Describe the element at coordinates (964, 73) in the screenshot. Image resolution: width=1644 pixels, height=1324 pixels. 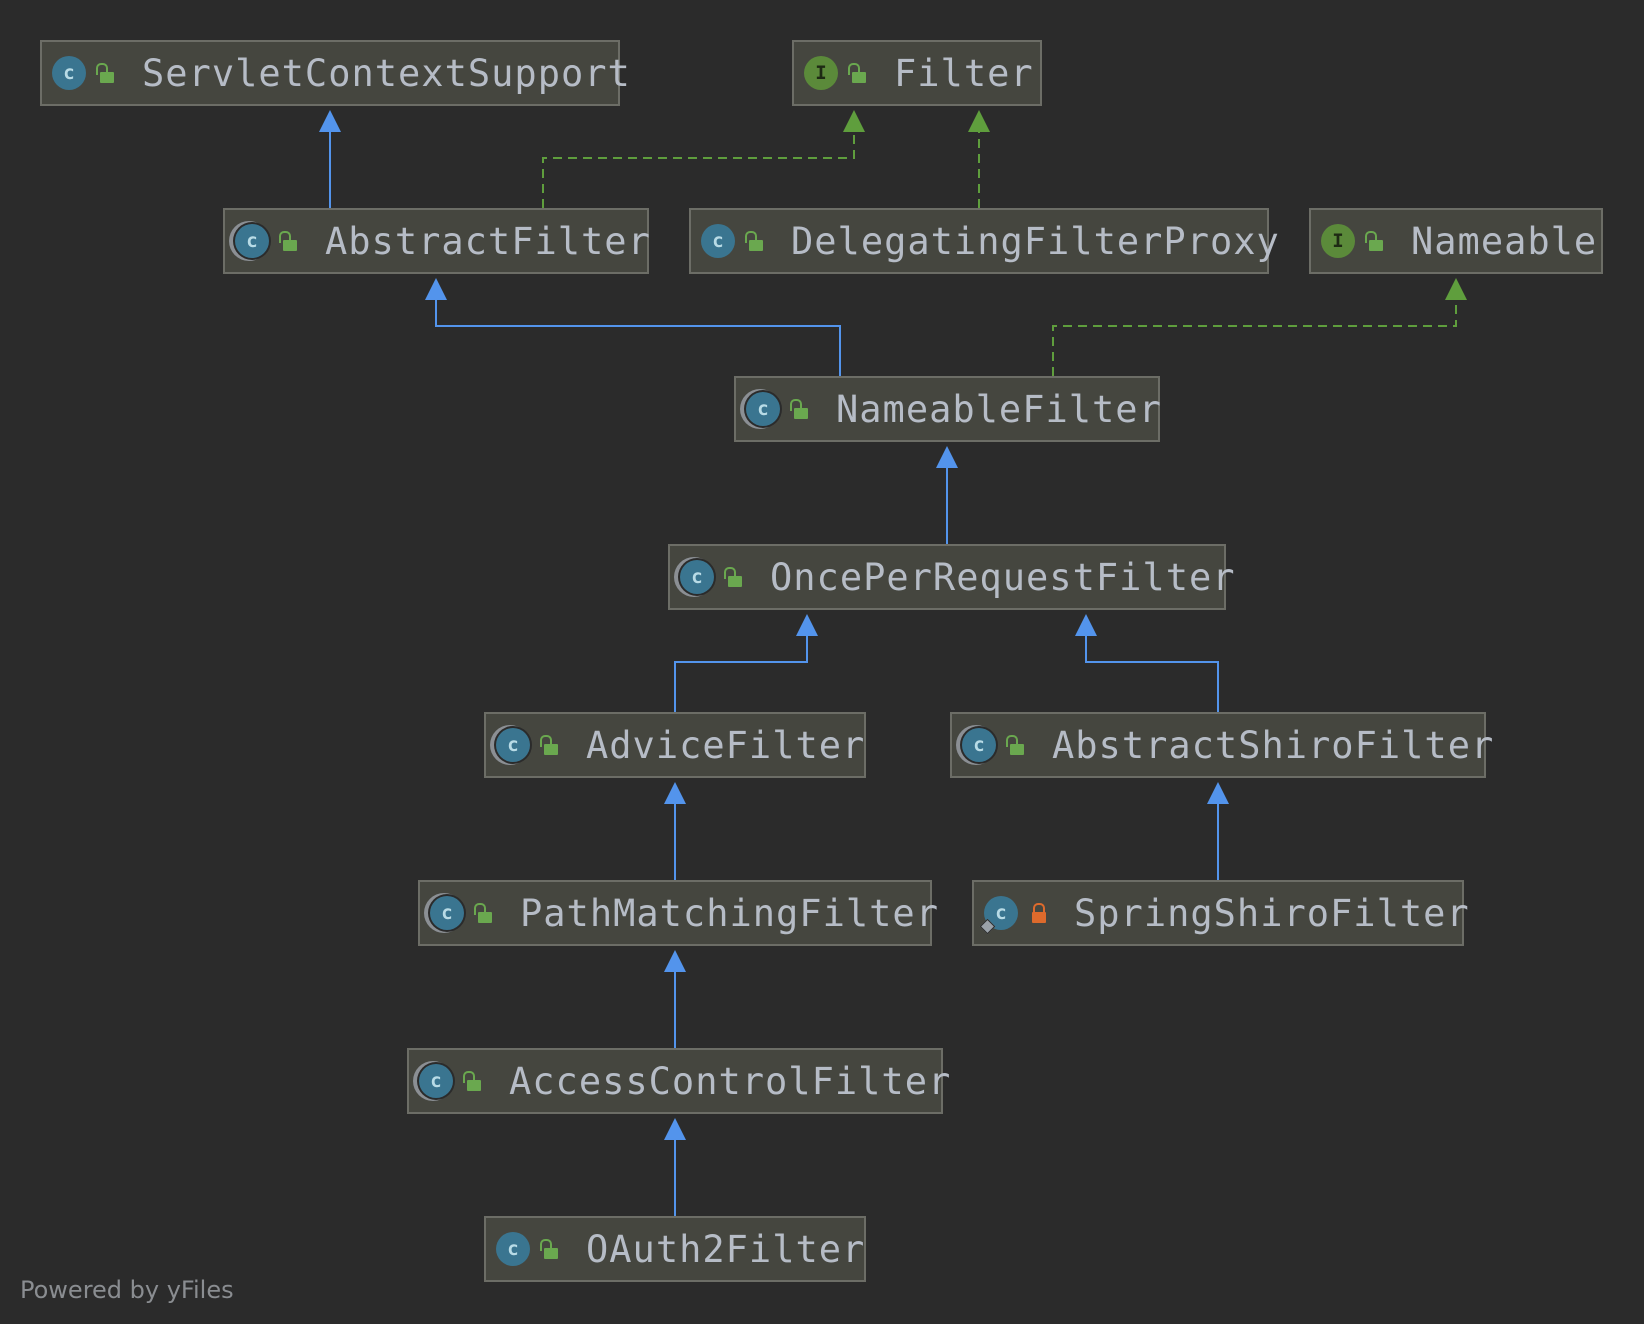
I see `node-label: Filter` at that location.